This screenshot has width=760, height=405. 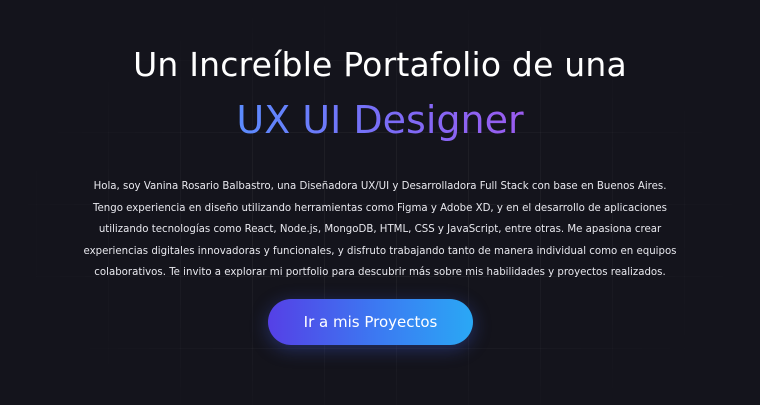 What do you see at coordinates (380, 64) in the screenshot?
I see `hero-title: Un Increíble Portafolio de una` at bounding box center [380, 64].